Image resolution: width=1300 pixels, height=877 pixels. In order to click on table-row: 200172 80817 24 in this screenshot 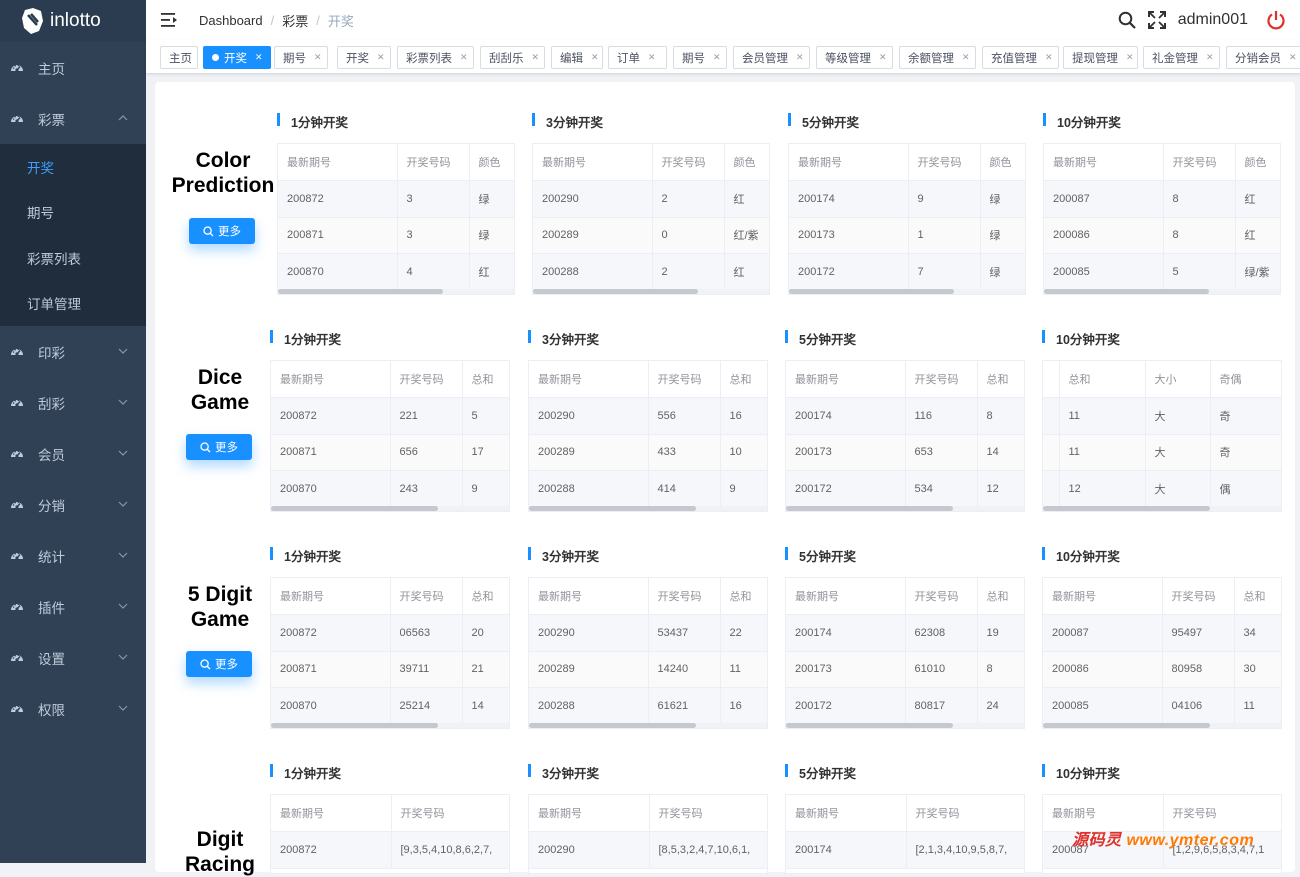, I will do `click(905, 706)`.